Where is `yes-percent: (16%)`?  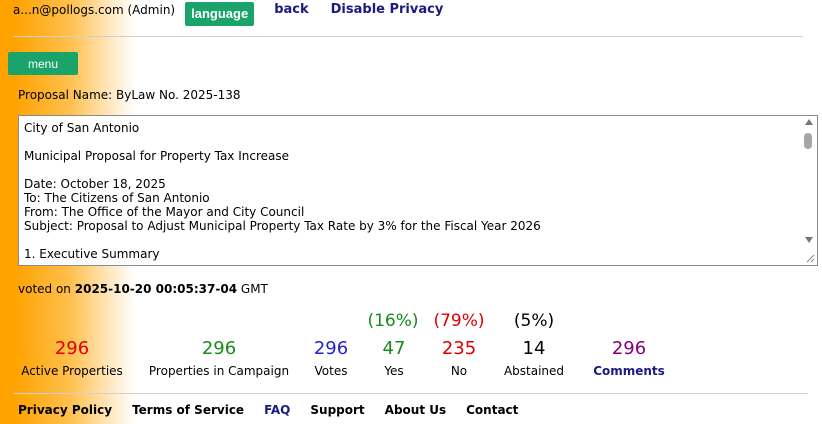 yes-percent: (16%) is located at coordinates (393, 321).